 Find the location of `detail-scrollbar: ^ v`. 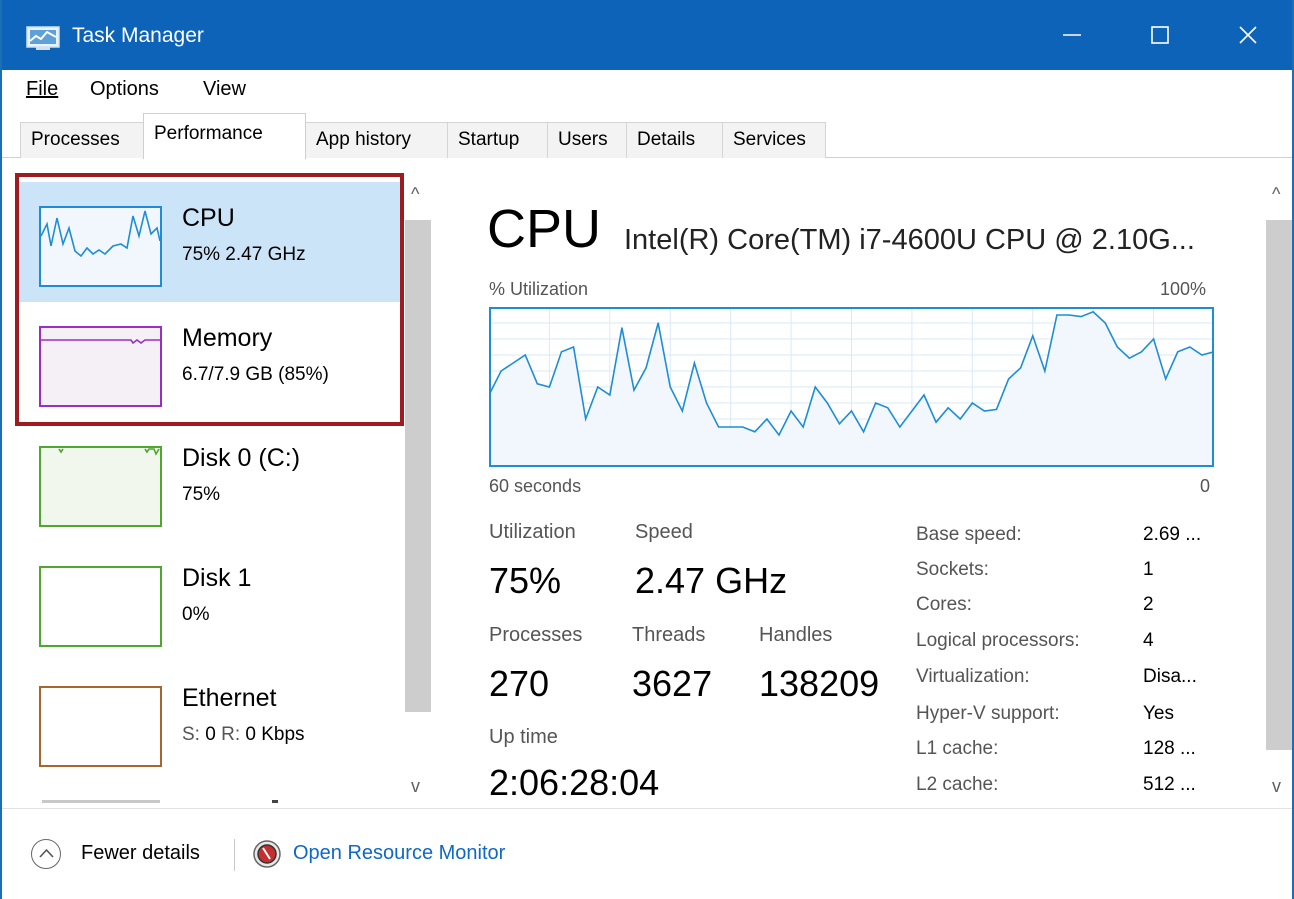

detail-scrollbar: ^ v is located at coordinates (1279, 494).